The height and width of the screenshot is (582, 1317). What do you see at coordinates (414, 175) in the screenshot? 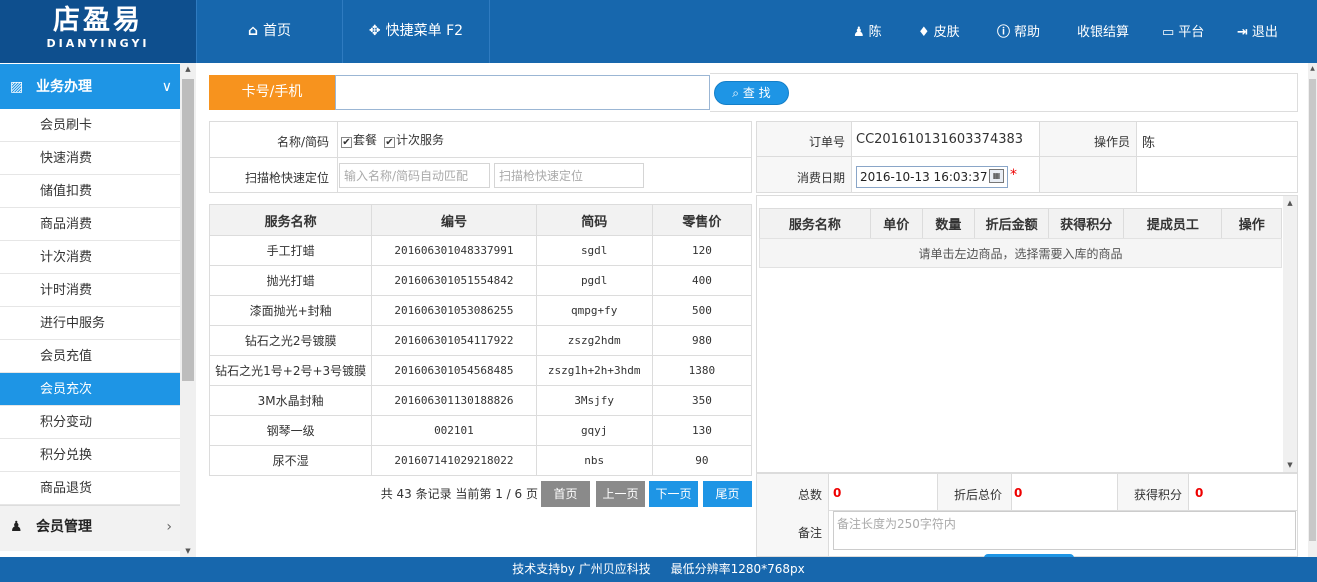
I see `name-search-input` at bounding box center [414, 175].